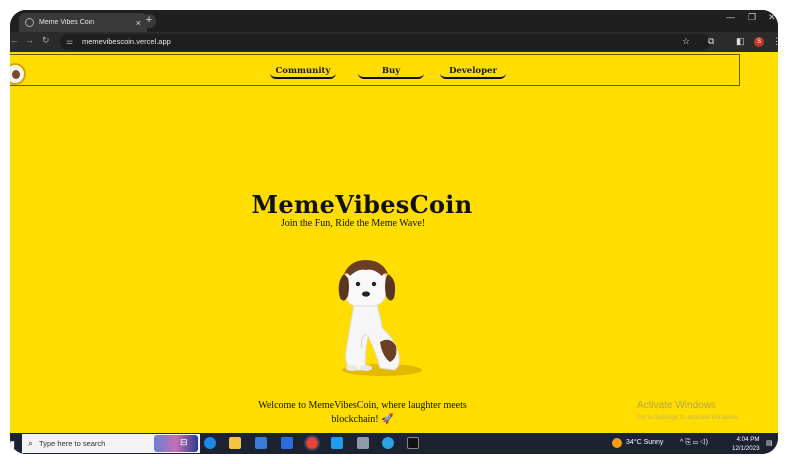 This screenshot has height=464, width=788. Describe the element at coordinates (617, 443) in the screenshot. I see `weather-icon` at that location.